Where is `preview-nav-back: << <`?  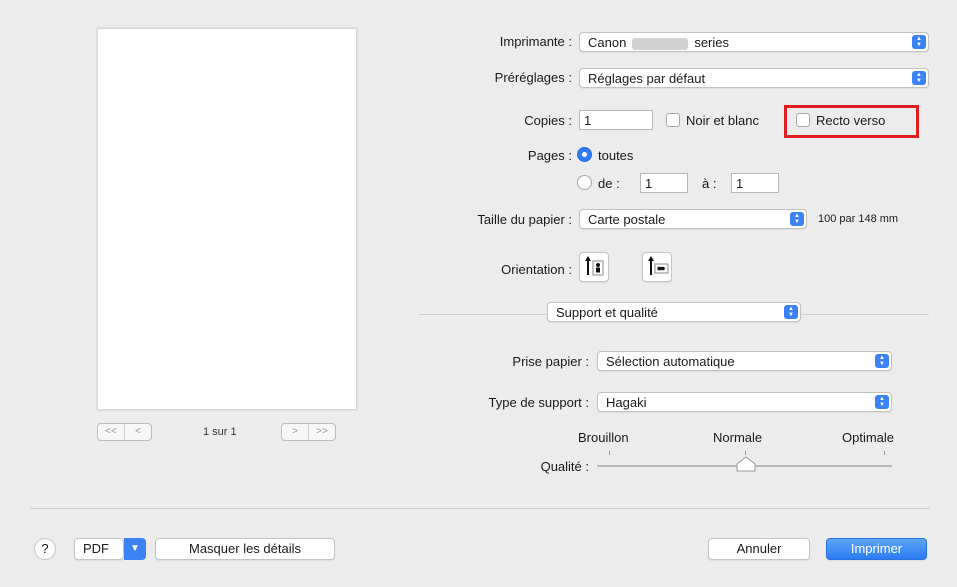 preview-nav-back: << < is located at coordinates (124, 432).